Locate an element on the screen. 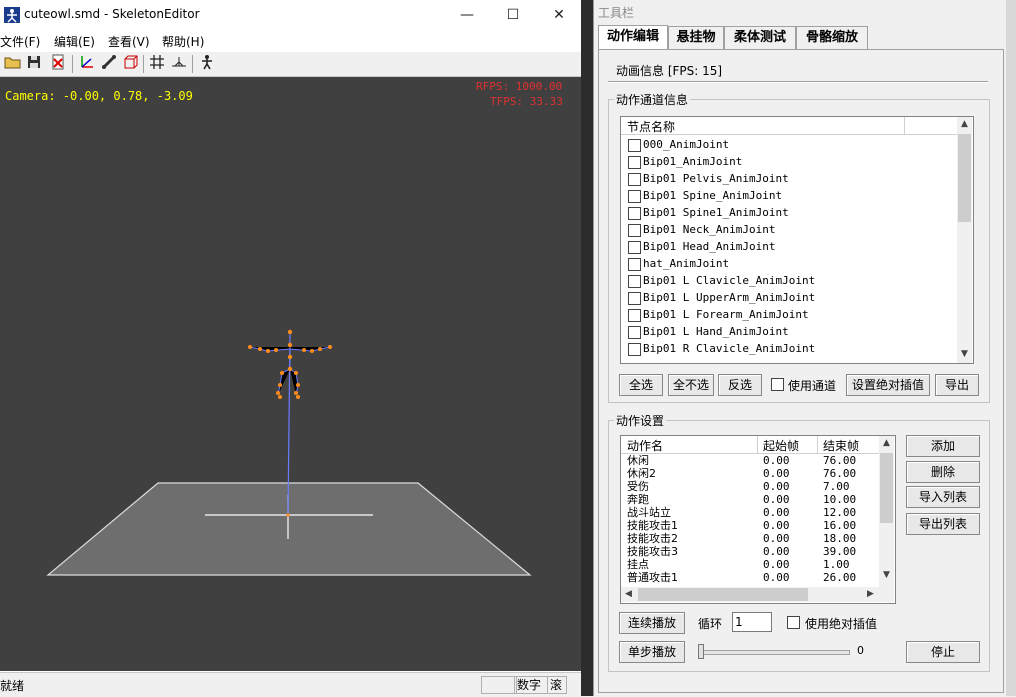 Image resolution: width=1016 pixels, height=697 pixels. action-row: 休闲 0.00 76.00 is located at coordinates (750, 460).